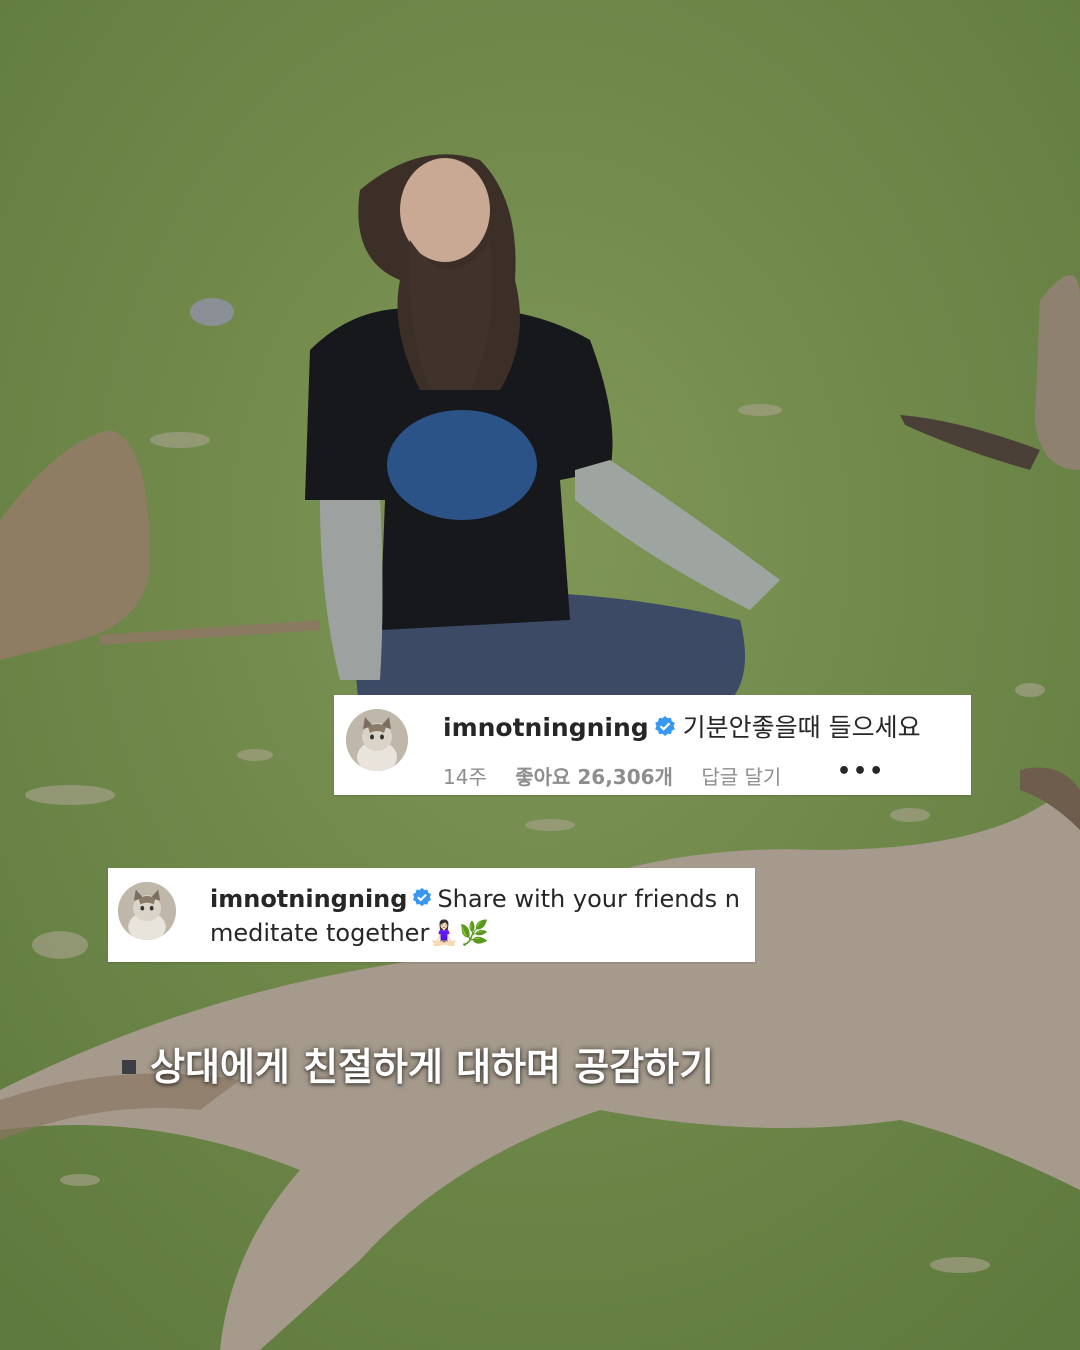  What do you see at coordinates (129, 1066) in the screenshot?
I see `bullet-square-icon` at bounding box center [129, 1066].